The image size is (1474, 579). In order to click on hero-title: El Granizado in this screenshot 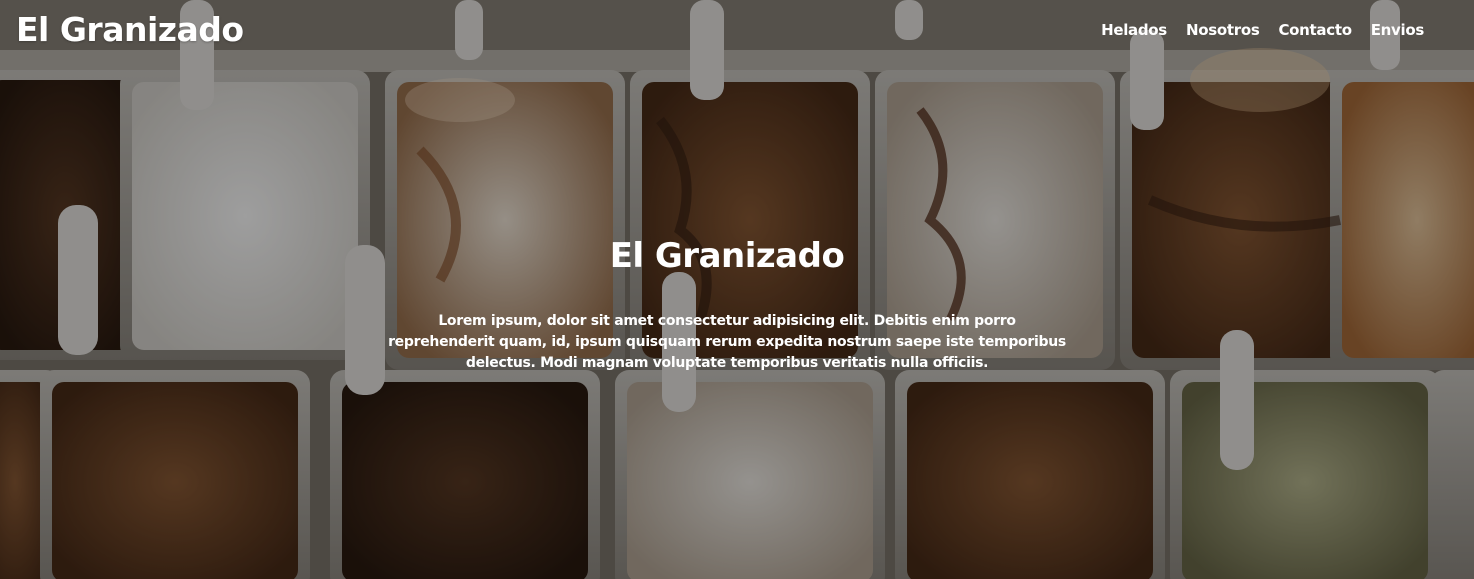, I will do `click(727, 256)`.